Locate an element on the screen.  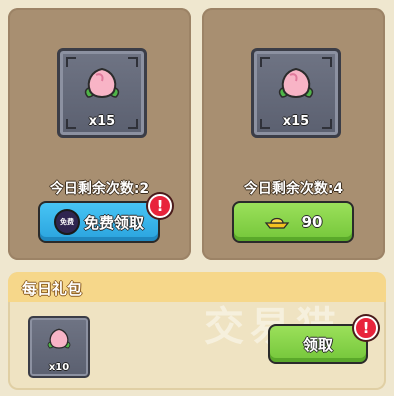
daily-claim-label: 领取 is located at coordinates (317, 344).